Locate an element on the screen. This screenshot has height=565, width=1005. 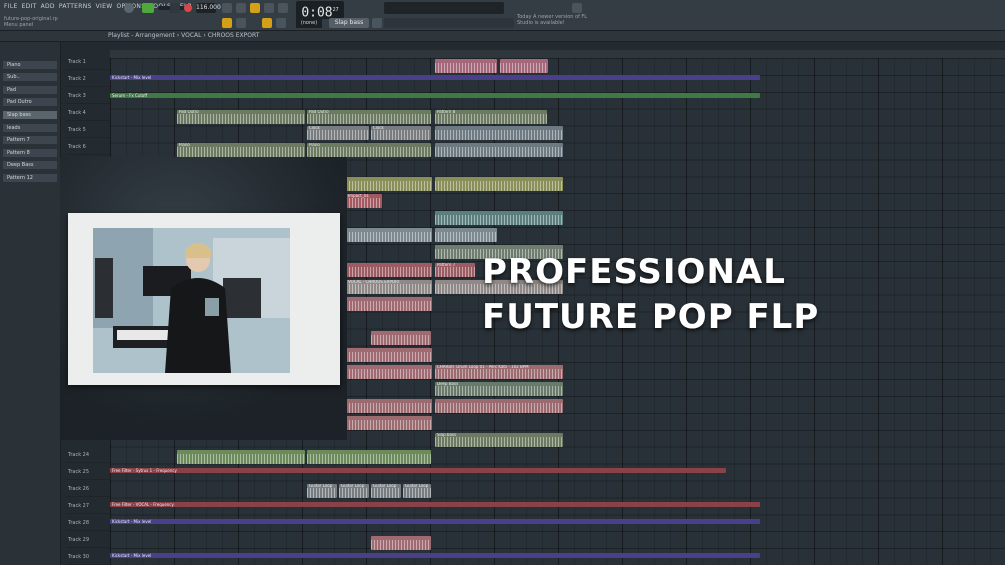
pattern-clip: Pattern 8 is located at coordinates (491, 117).